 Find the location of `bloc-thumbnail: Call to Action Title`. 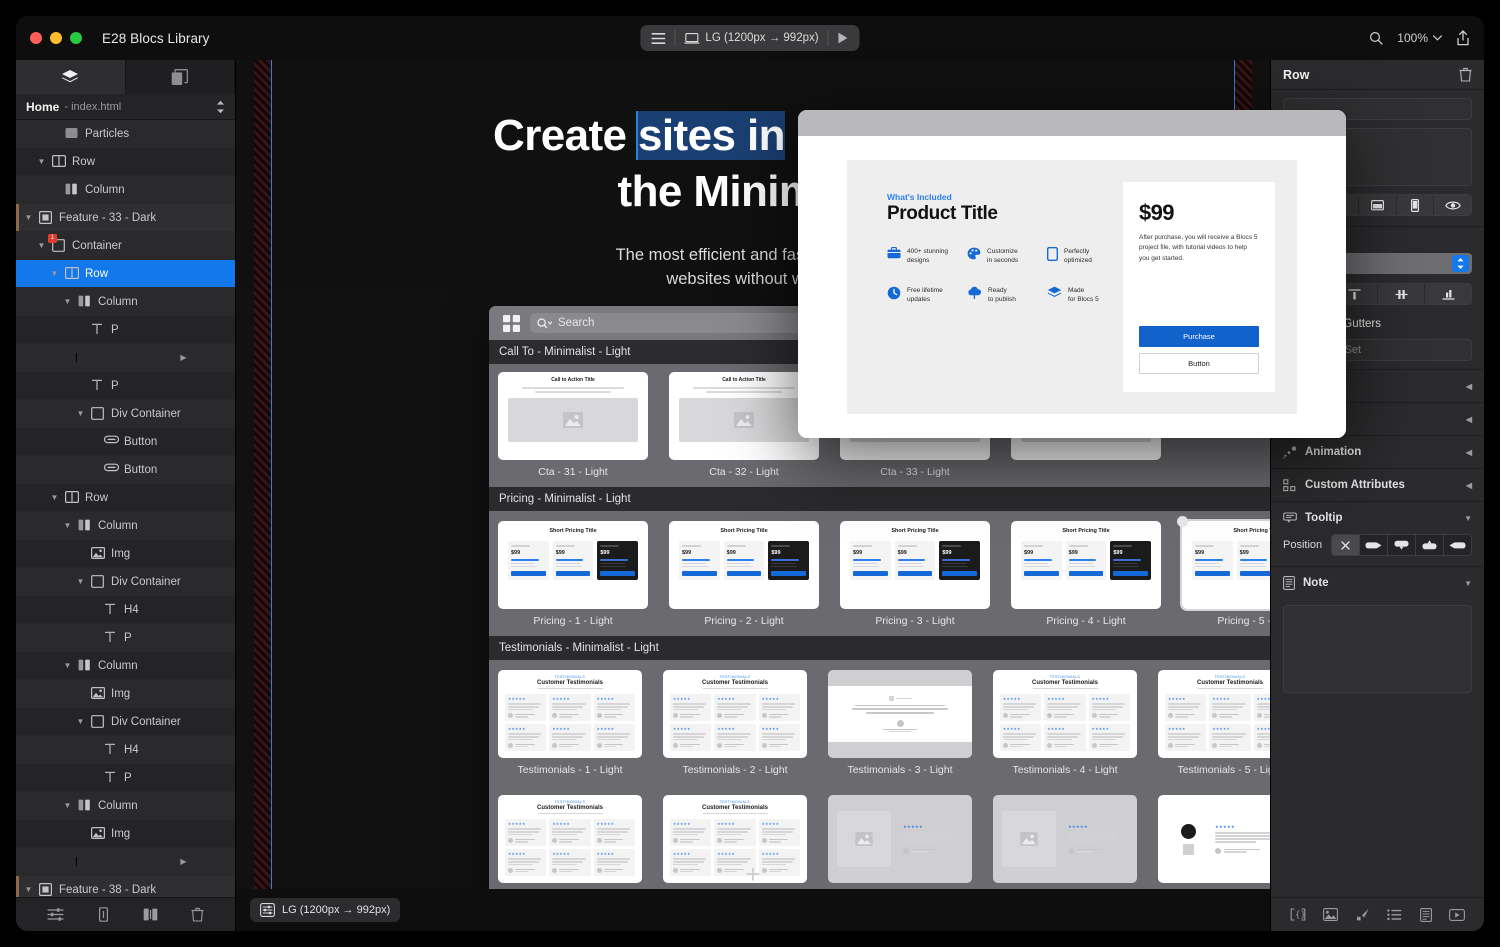

bloc-thumbnail: Call to Action Title is located at coordinates (744, 416).